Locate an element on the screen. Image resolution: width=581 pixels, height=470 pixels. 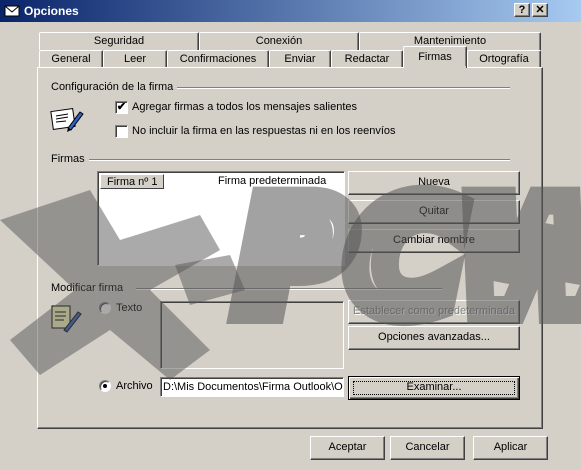
apply-button: Aplicar is located at coordinates (510, 448).